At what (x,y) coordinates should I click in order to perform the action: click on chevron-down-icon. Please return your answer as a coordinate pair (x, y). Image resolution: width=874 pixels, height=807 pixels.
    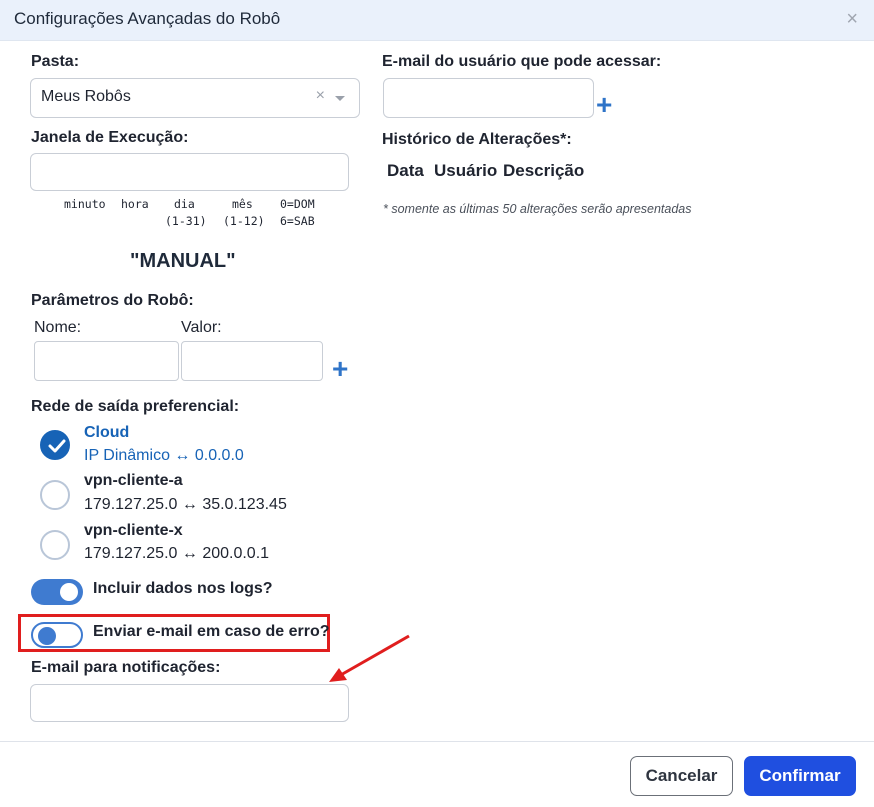
    Looking at the image, I should click on (340, 98).